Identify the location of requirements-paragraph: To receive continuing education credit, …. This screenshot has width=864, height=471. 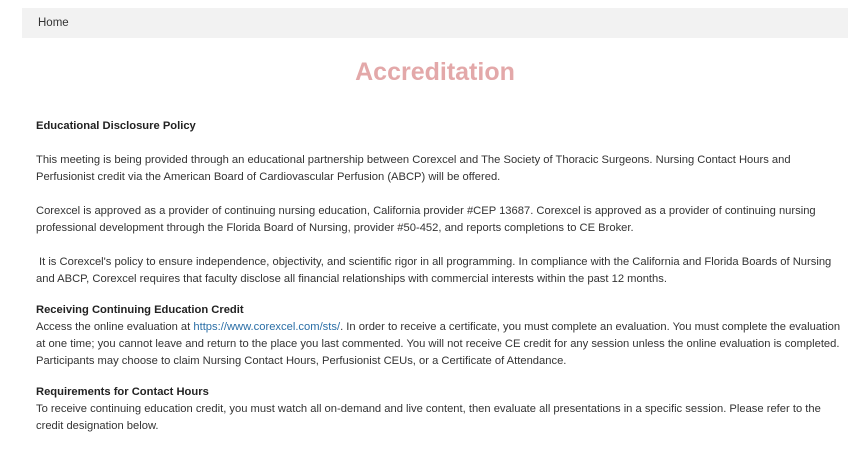
(428, 417).